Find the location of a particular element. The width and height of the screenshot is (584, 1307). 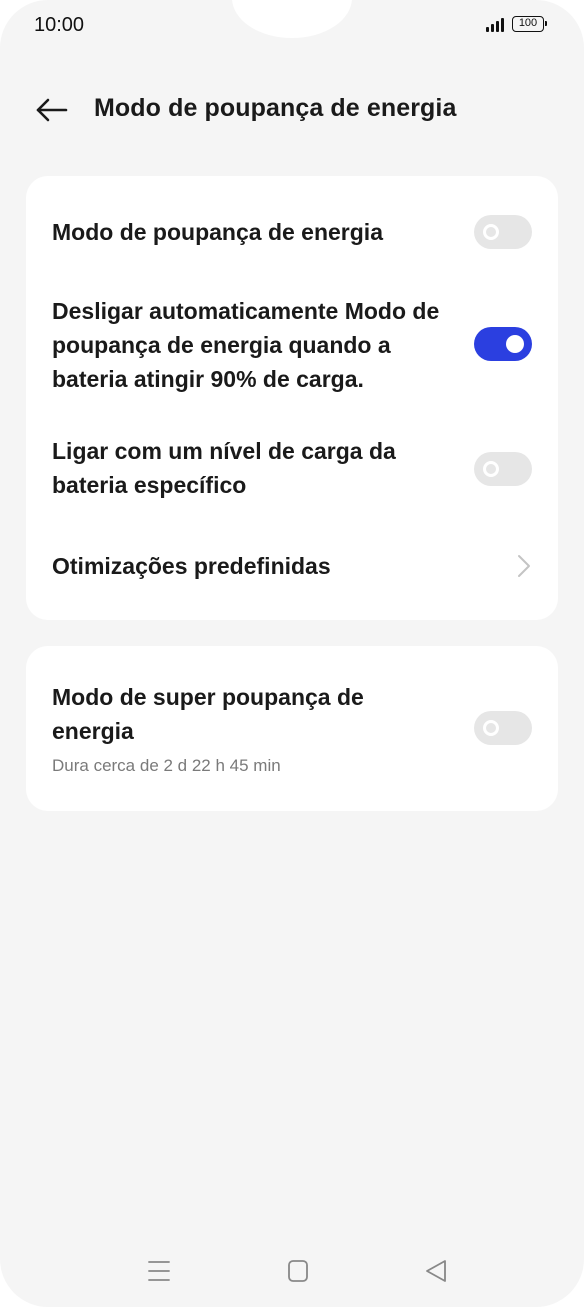

power-saving-mode-label: Modo de poupança de energia is located at coordinates (217, 232).